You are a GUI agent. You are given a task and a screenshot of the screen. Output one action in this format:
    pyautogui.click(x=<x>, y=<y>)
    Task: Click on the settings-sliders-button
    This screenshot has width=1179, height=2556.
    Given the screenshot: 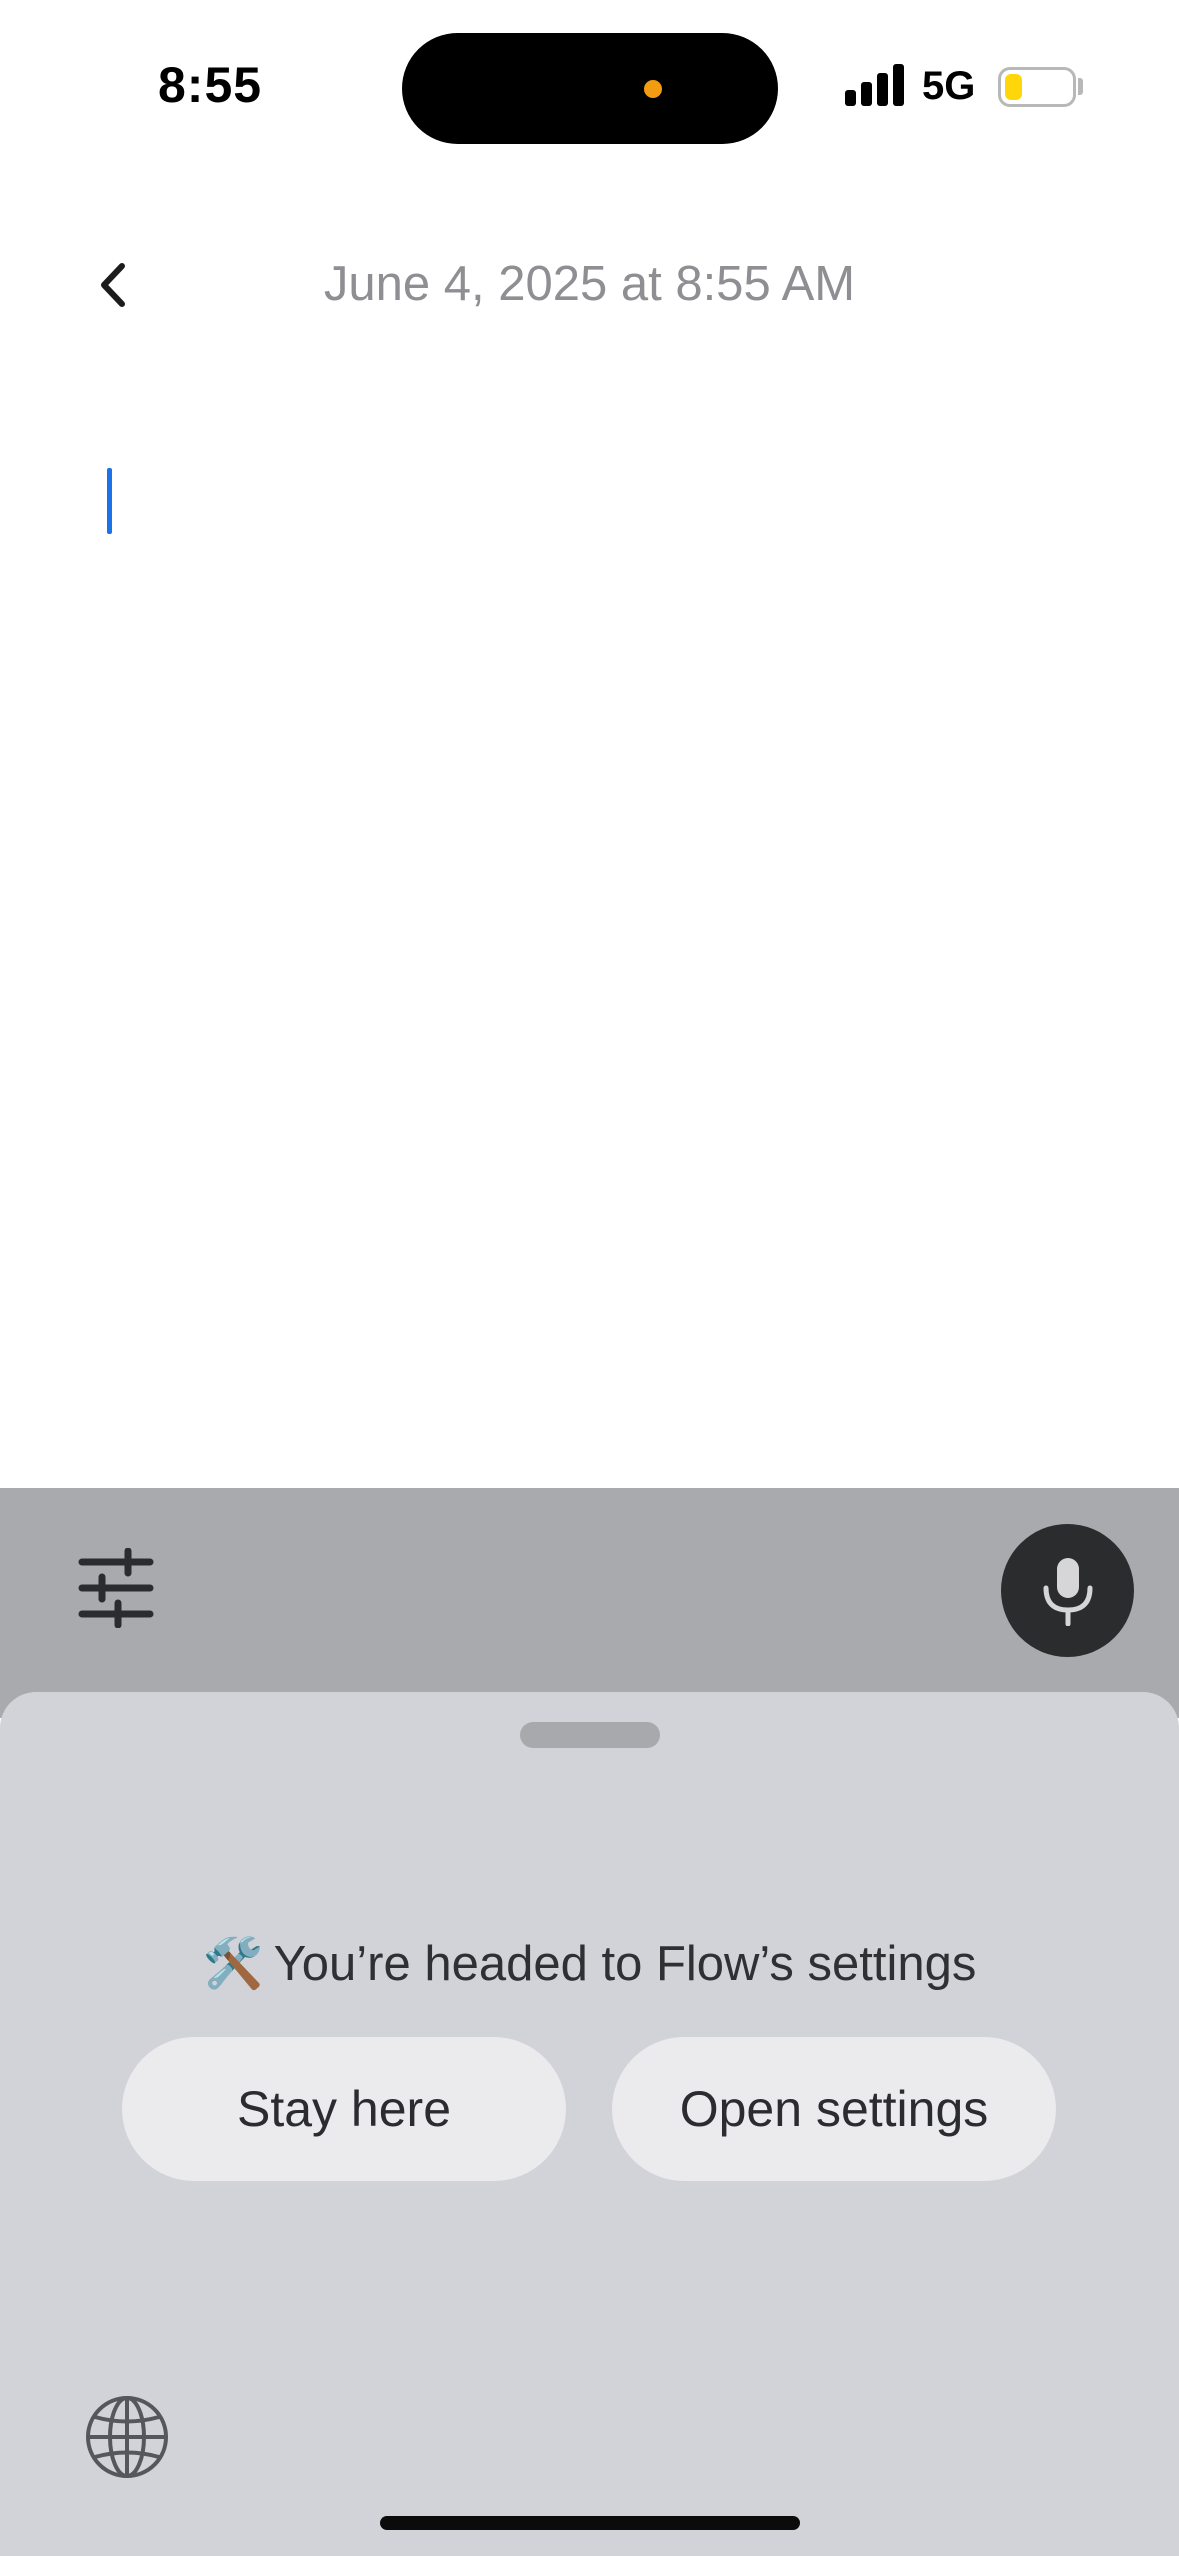 What is the action you would take?
    pyautogui.click(x=118, y=1588)
    